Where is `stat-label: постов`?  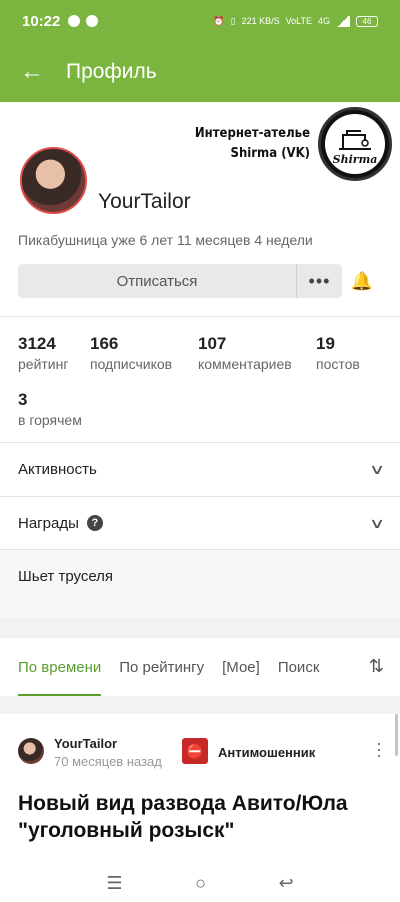 stat-label: постов is located at coordinates (338, 364).